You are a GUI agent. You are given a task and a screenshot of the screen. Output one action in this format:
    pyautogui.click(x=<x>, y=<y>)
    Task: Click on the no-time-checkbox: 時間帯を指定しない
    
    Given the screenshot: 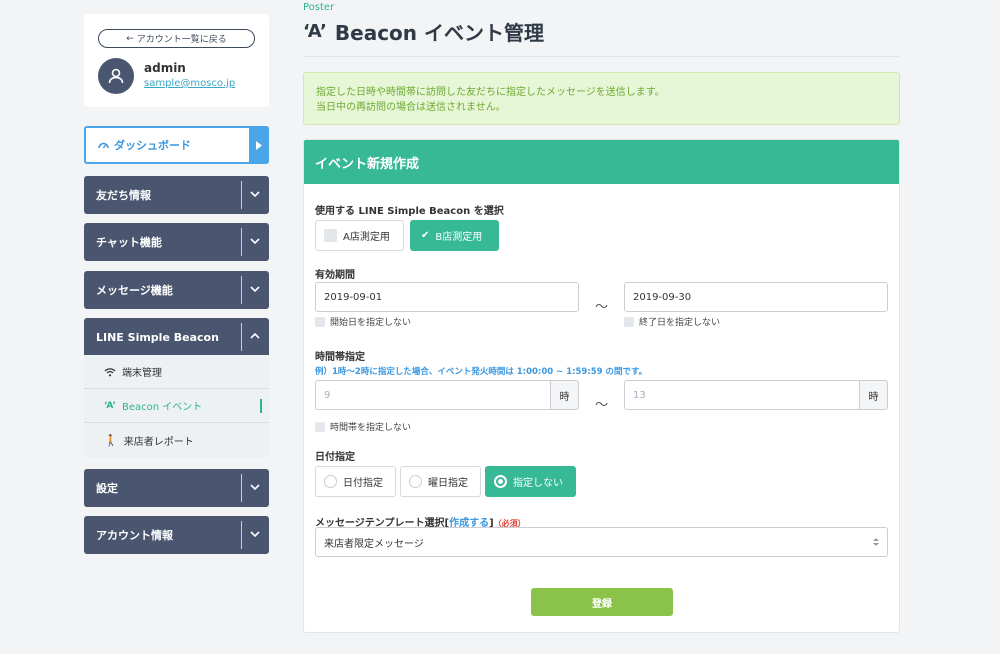 What is the action you would take?
    pyautogui.click(x=363, y=426)
    